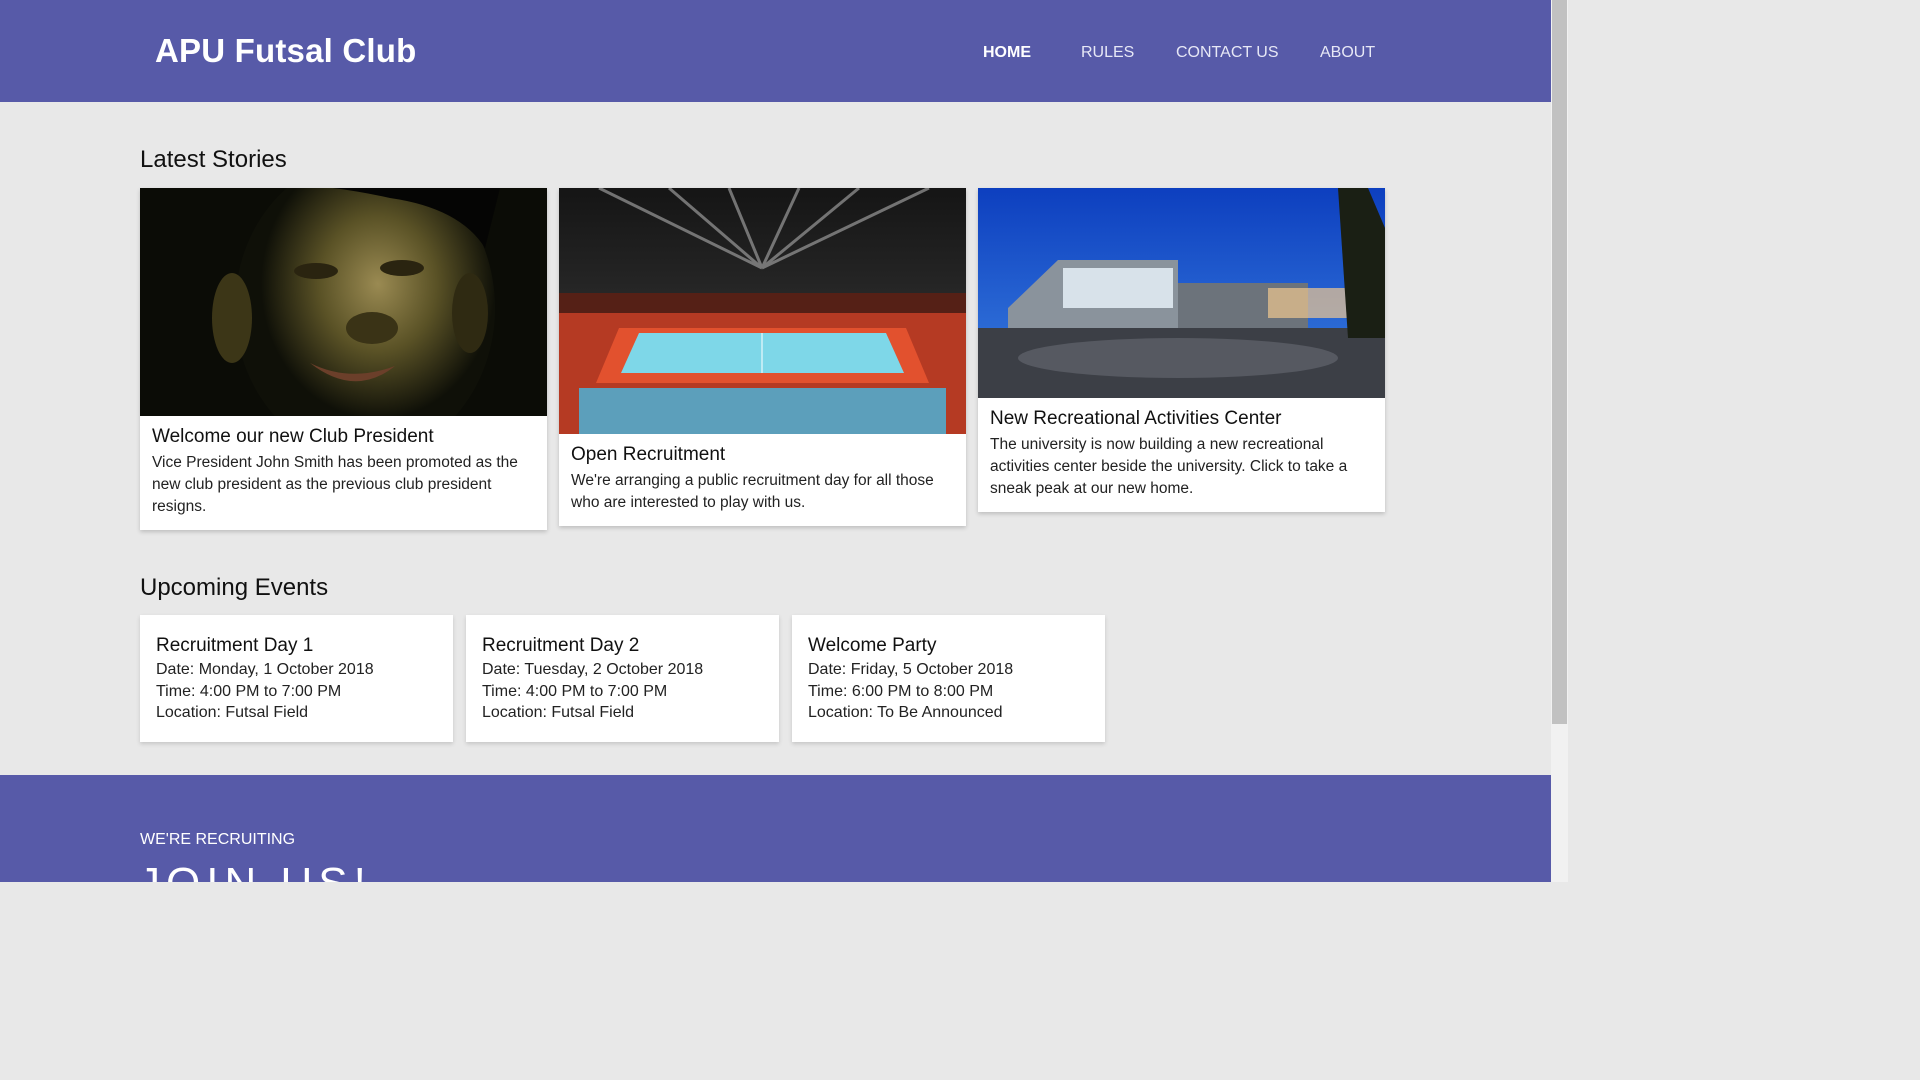  Describe the element at coordinates (265, 669) in the screenshot. I see `event-date: Date: Monday, 1 October 2018` at that location.